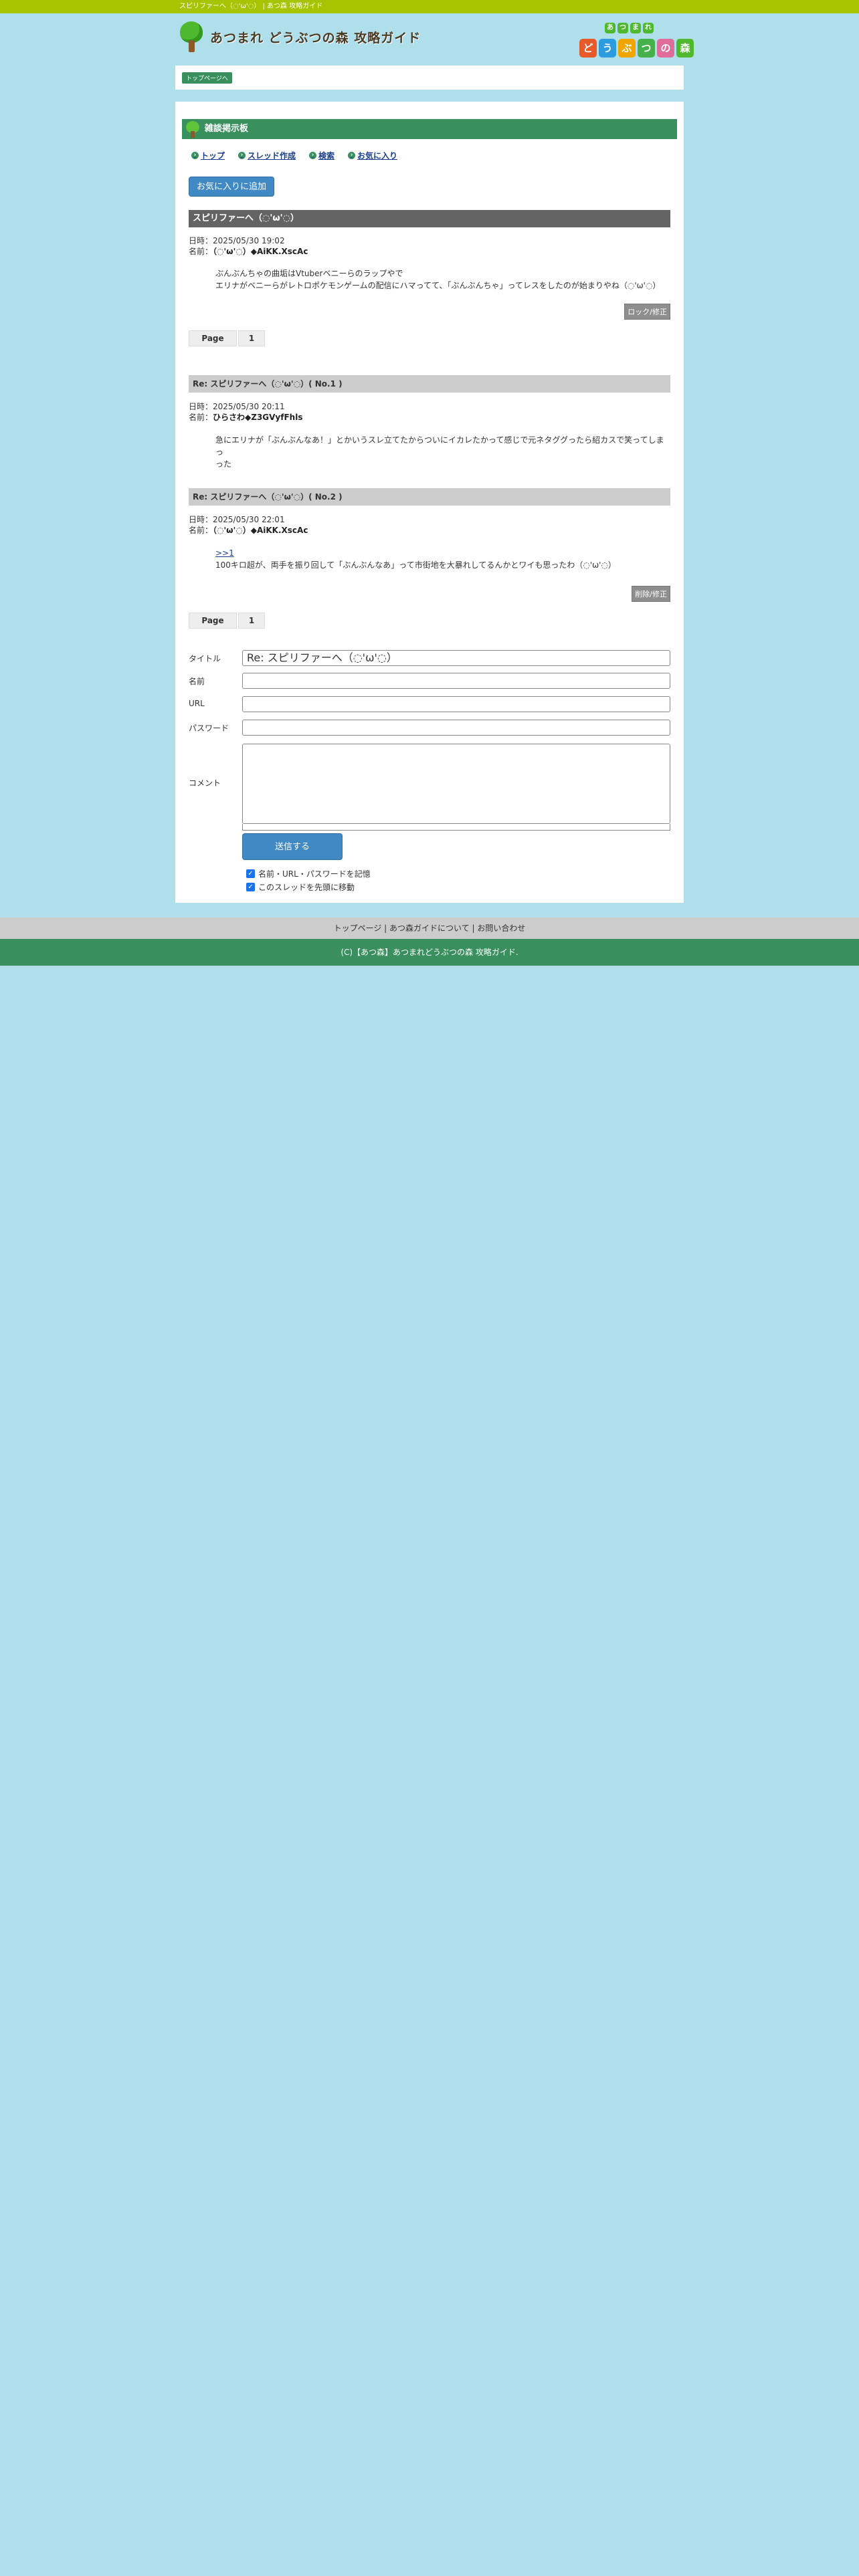  What do you see at coordinates (456, 784) in the screenshot?
I see `comment-textarea` at bounding box center [456, 784].